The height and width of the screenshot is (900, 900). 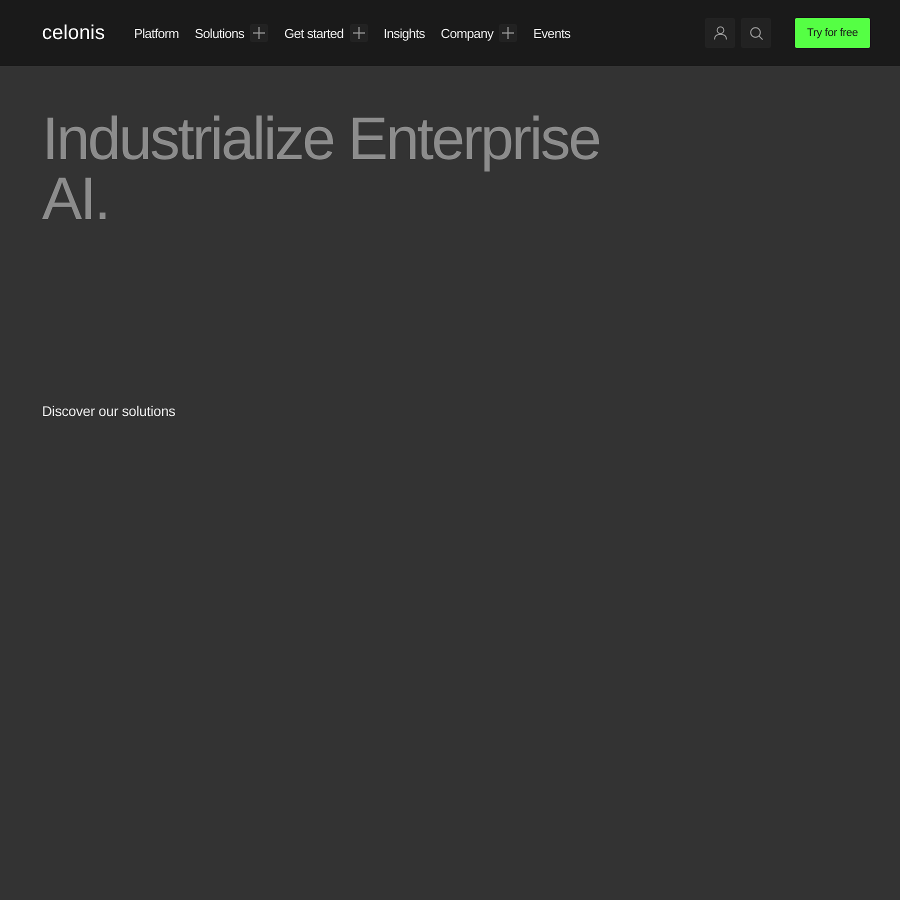 I want to click on account-button, so click(x=720, y=33).